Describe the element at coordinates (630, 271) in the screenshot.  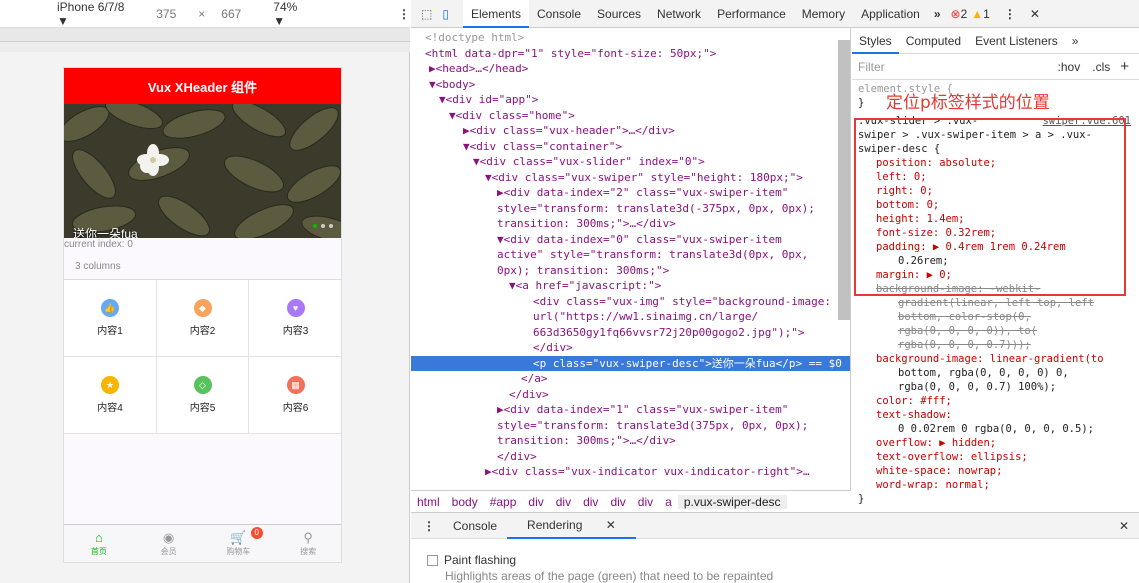
I see `dom-node: 0px); transition: 300ms;">` at that location.